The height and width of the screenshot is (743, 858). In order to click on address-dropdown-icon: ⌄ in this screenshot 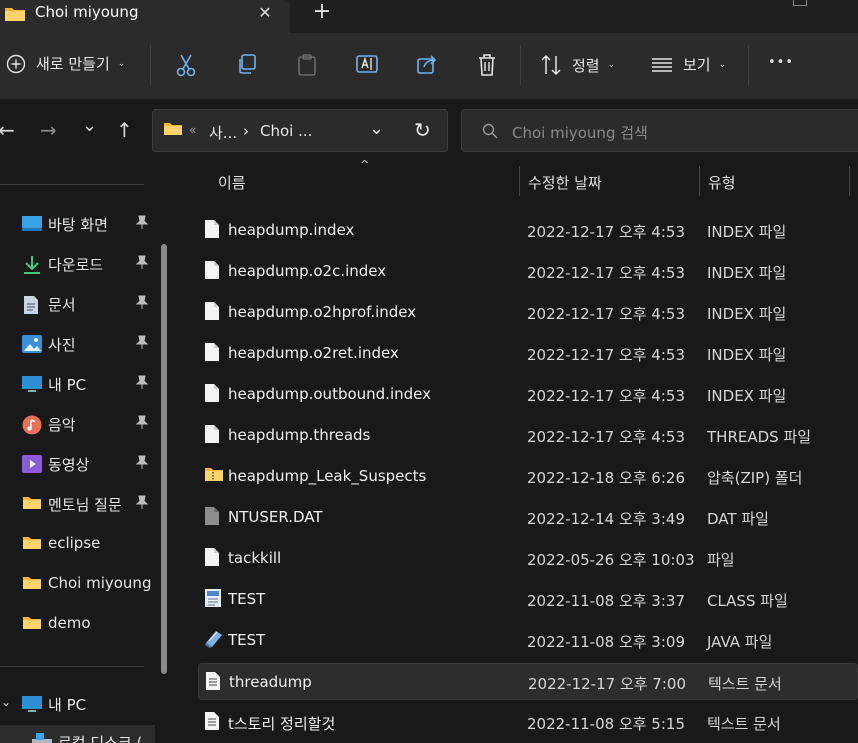, I will do `click(376, 128)`.